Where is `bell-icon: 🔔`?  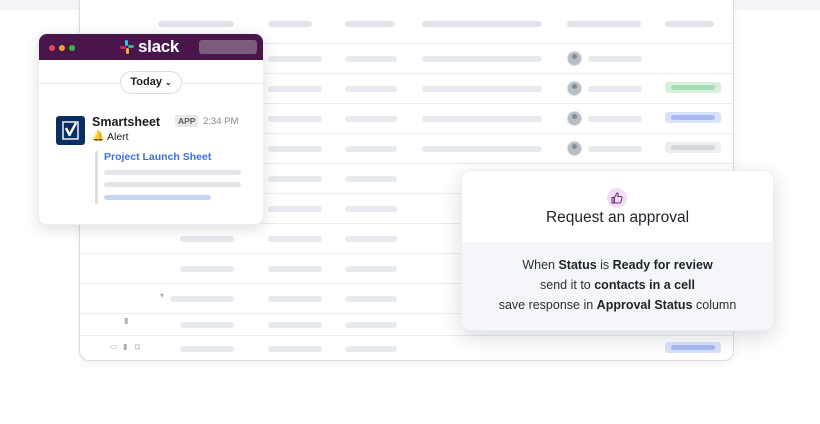 bell-icon: 🔔 is located at coordinates (98, 136).